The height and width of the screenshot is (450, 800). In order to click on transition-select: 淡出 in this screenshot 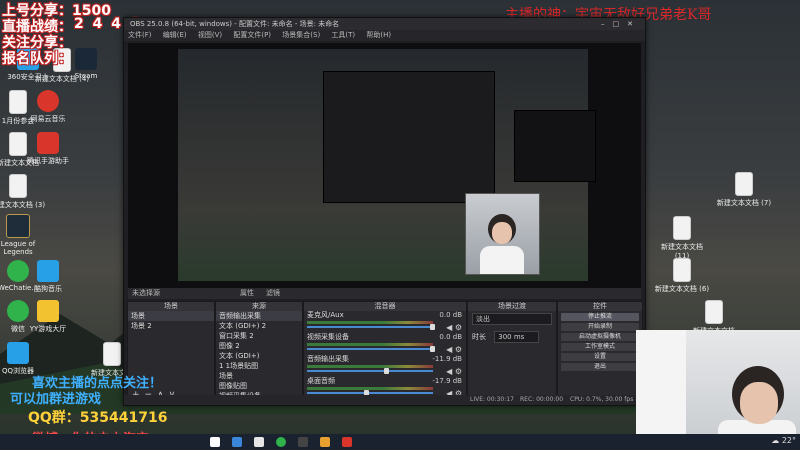, I will do `click(512, 319)`.